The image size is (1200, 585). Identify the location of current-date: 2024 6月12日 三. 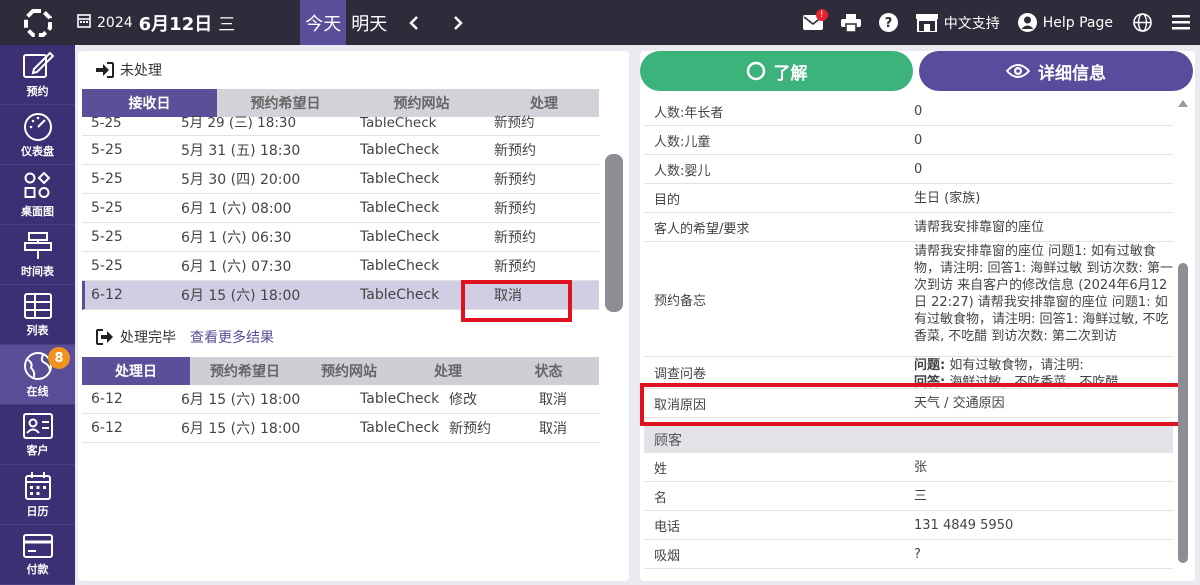
(156, 23).